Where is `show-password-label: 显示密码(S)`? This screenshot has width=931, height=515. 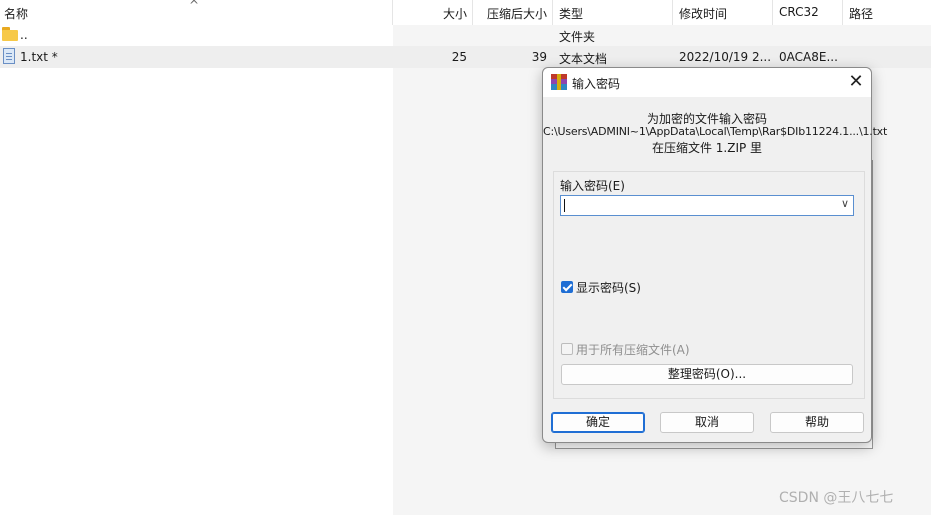
show-password-label: 显示密码(S) is located at coordinates (608, 287).